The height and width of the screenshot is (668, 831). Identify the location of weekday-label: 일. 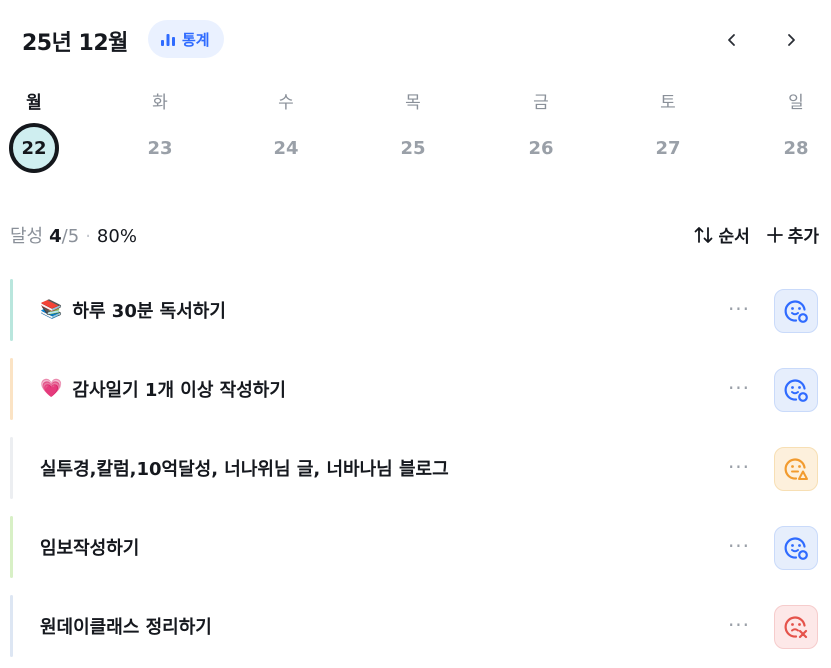
(796, 103).